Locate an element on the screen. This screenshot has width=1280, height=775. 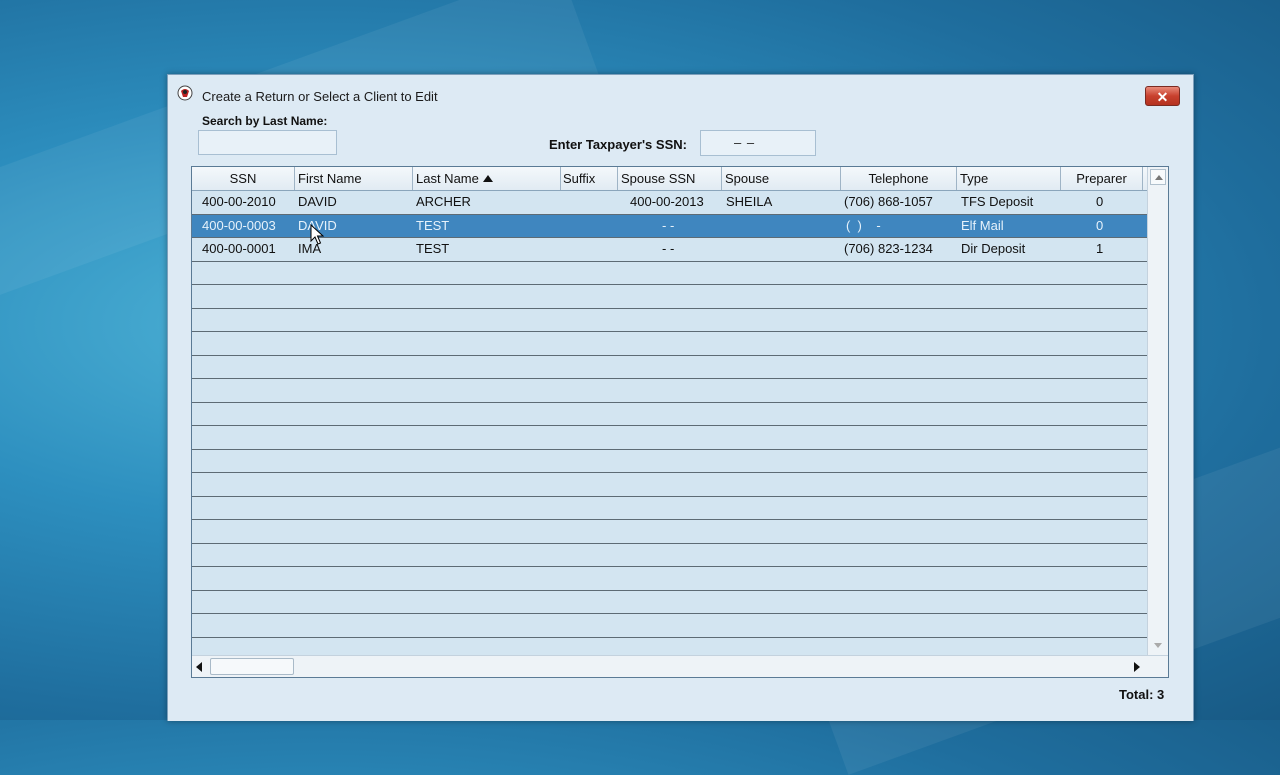
cell-spouse-ssn: 400-00-2013 is located at coordinates (667, 201).